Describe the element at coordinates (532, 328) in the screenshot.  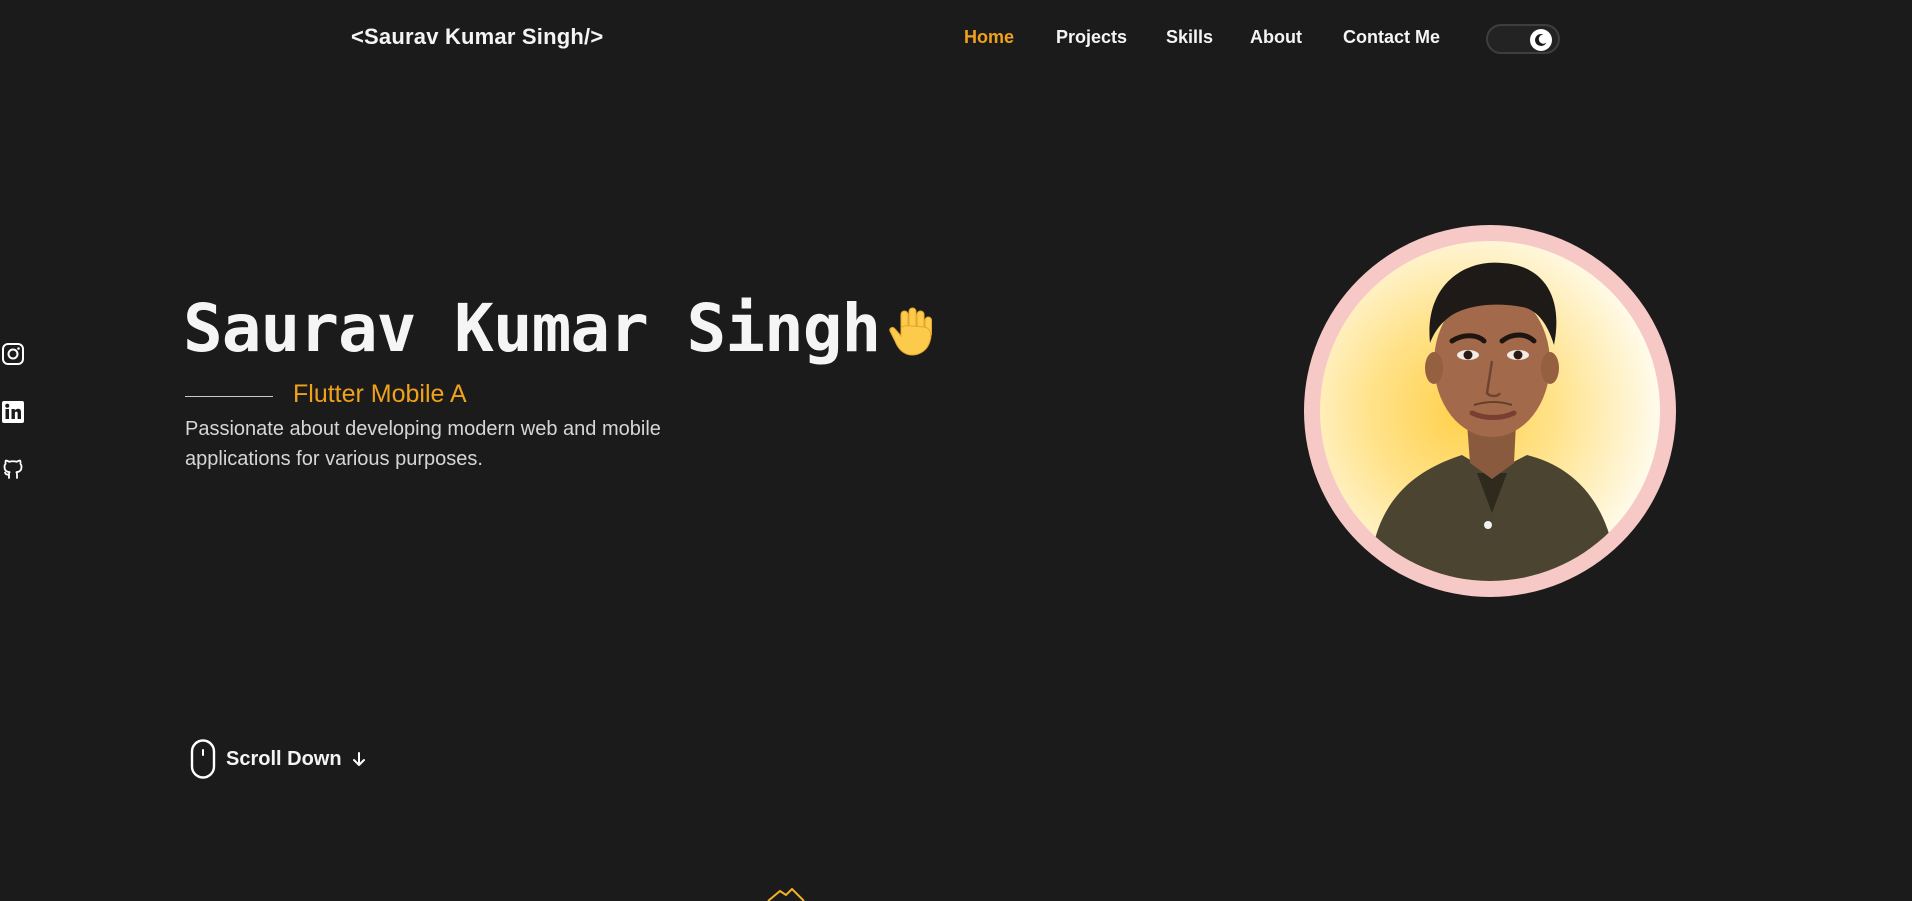
I see `hero-name: Saurav Kumar Singh` at that location.